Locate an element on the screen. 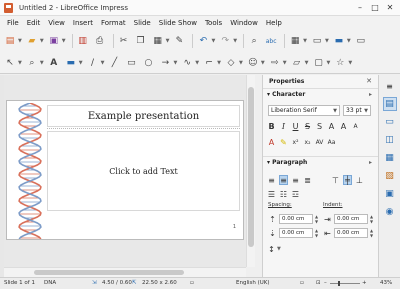 This screenshot has height=289, width=400. save-icon: ▣ is located at coordinates (54, 41).